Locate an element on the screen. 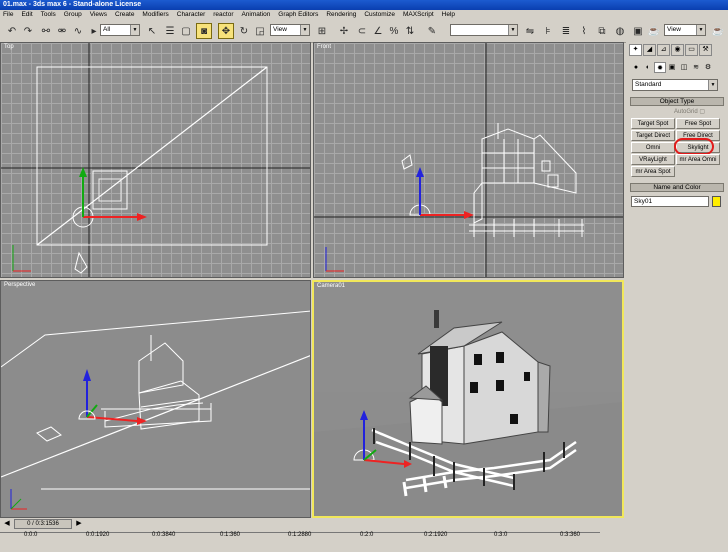  render-scene-icon: ▣ is located at coordinates (638, 31).